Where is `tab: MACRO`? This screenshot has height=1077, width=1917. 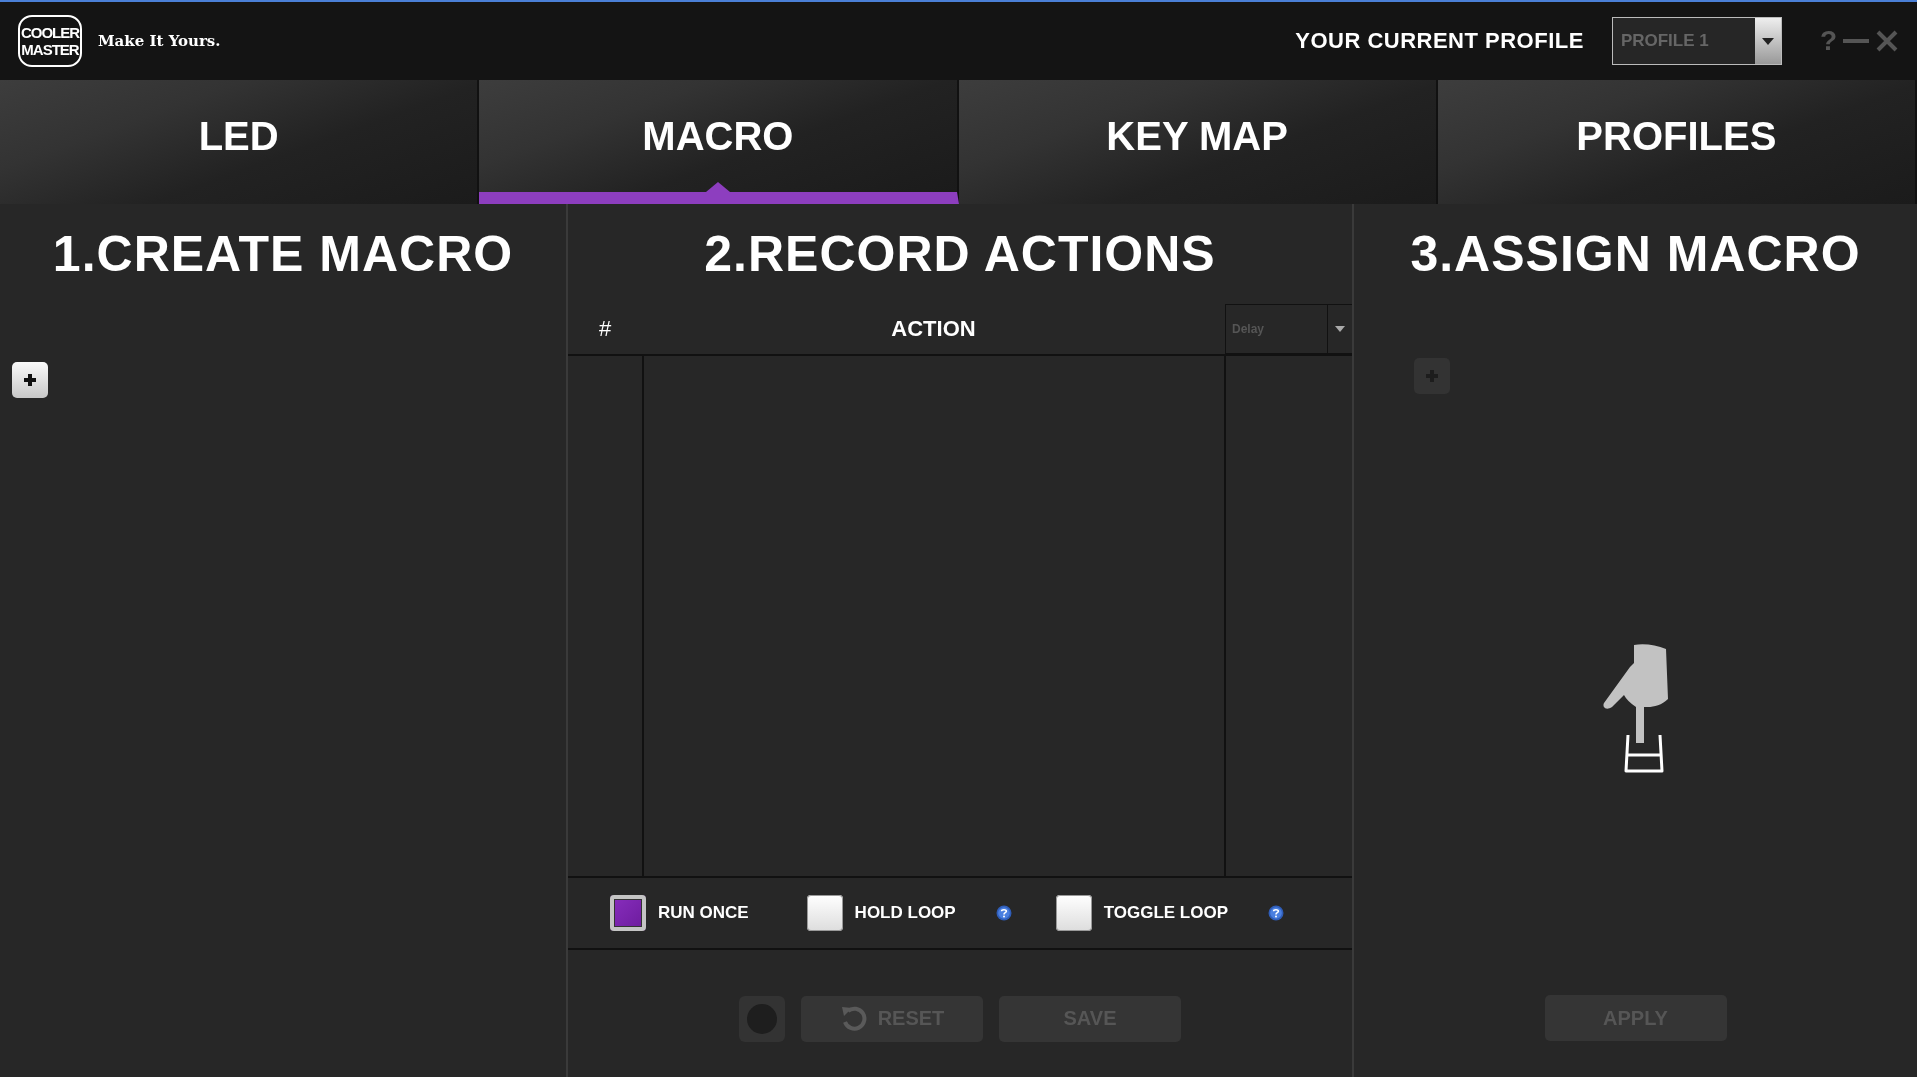 tab: MACRO is located at coordinates (719, 142).